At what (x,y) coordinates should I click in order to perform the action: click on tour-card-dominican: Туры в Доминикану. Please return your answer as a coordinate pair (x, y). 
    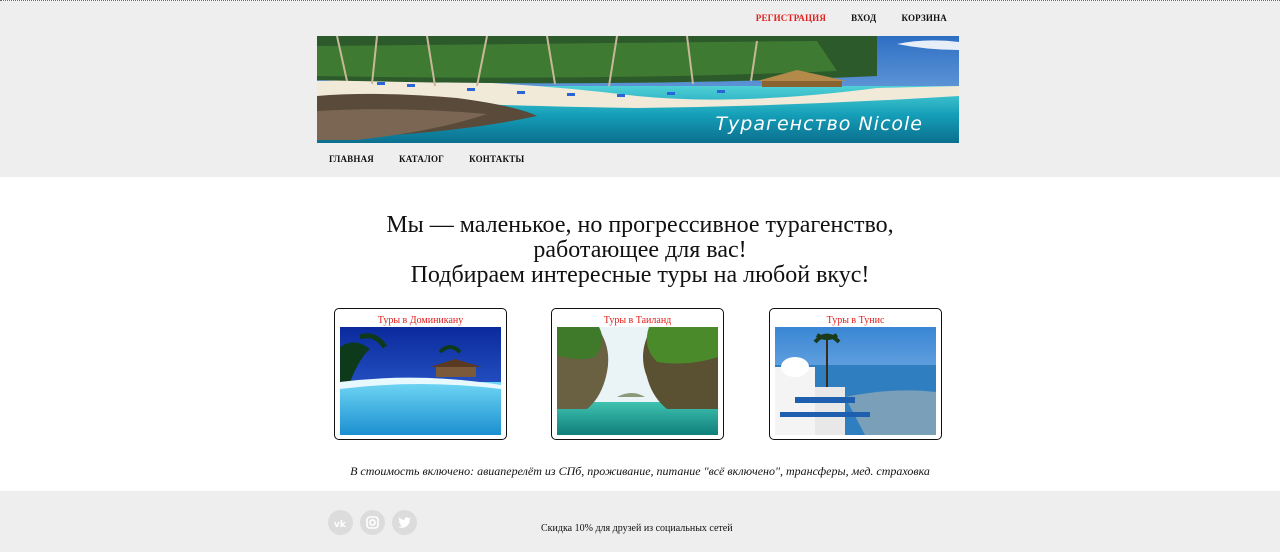
    Looking at the image, I should click on (420, 374).